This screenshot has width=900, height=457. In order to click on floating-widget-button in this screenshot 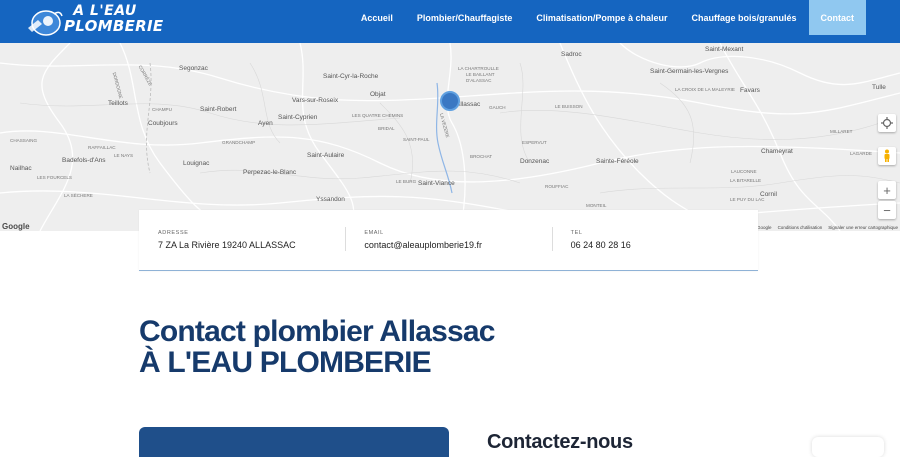, I will do `click(848, 447)`.